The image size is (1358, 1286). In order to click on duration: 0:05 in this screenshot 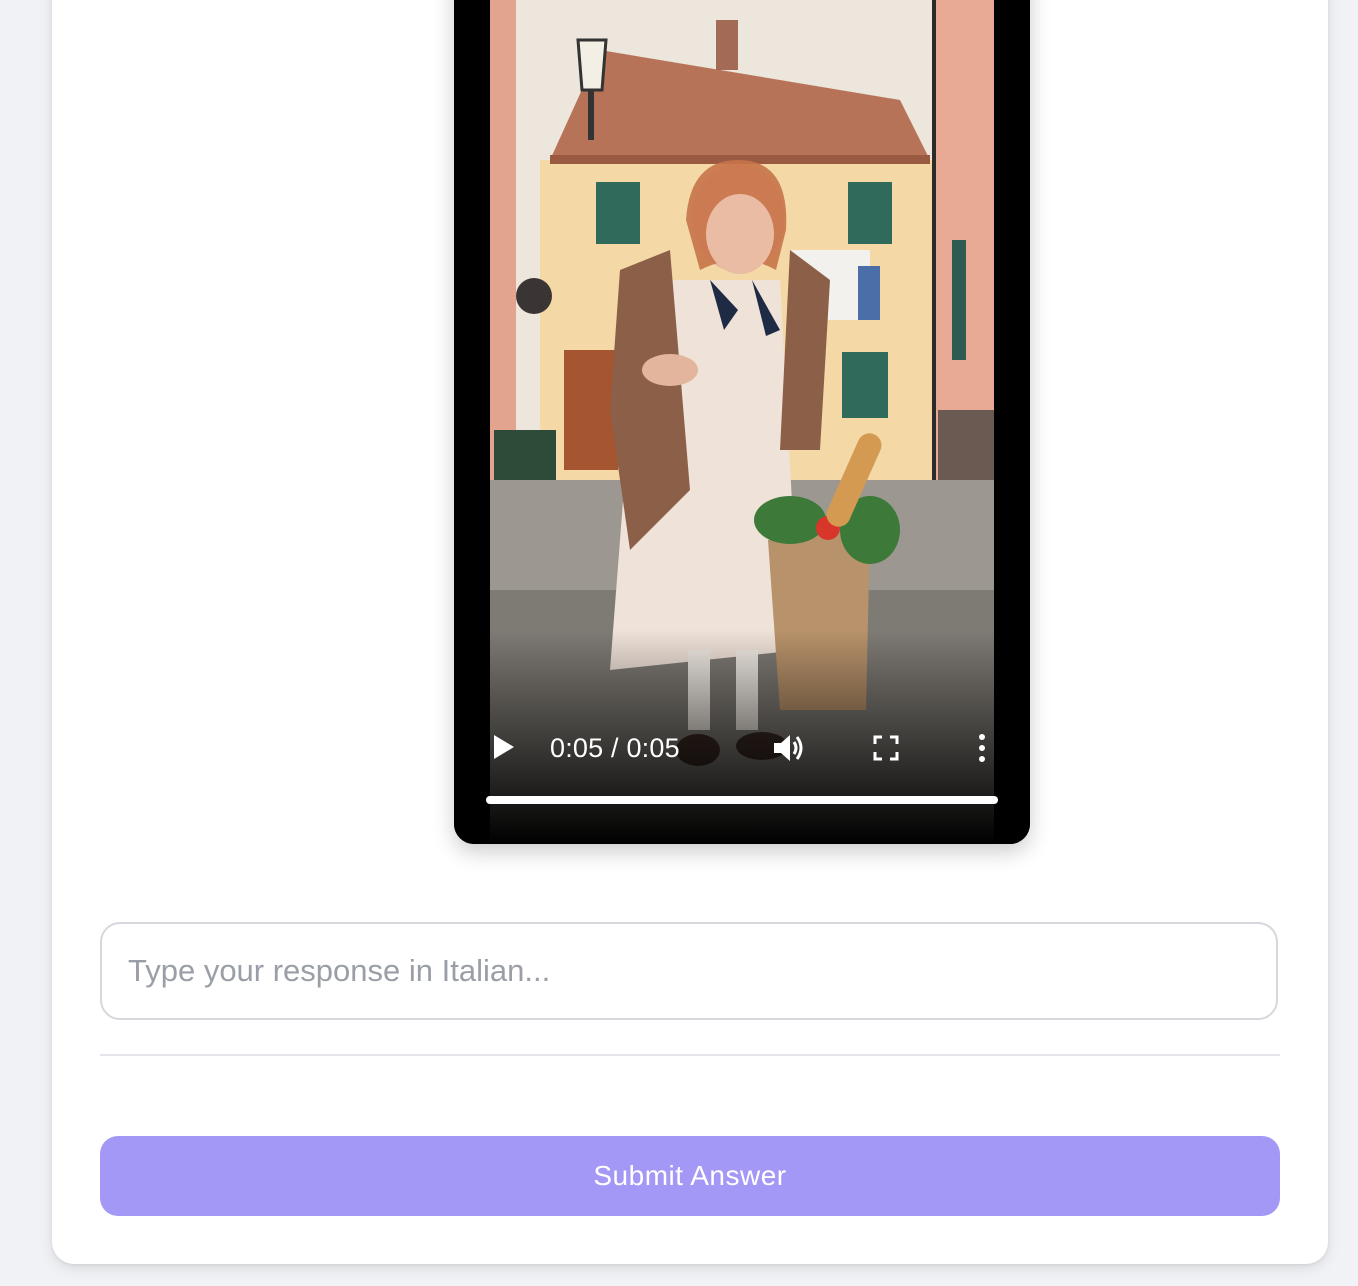, I will do `click(653, 748)`.